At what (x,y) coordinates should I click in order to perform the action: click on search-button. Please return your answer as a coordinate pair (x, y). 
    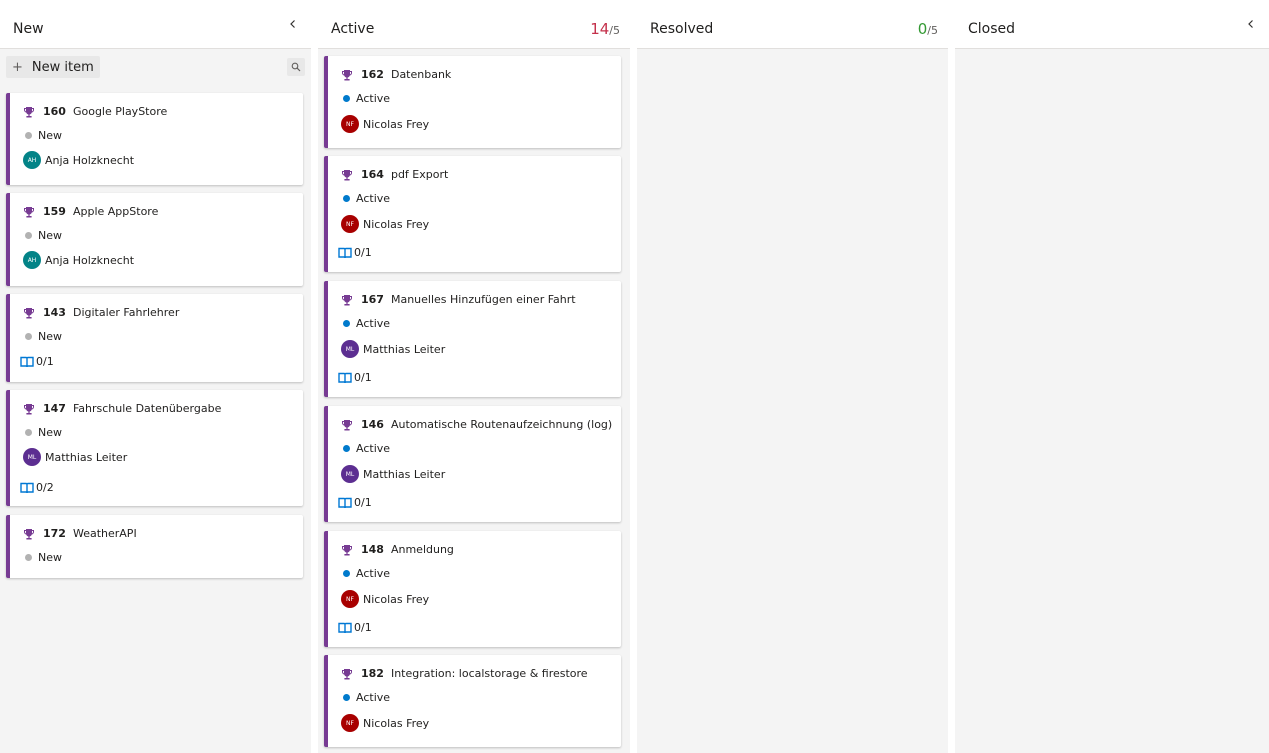
    Looking at the image, I should click on (296, 67).